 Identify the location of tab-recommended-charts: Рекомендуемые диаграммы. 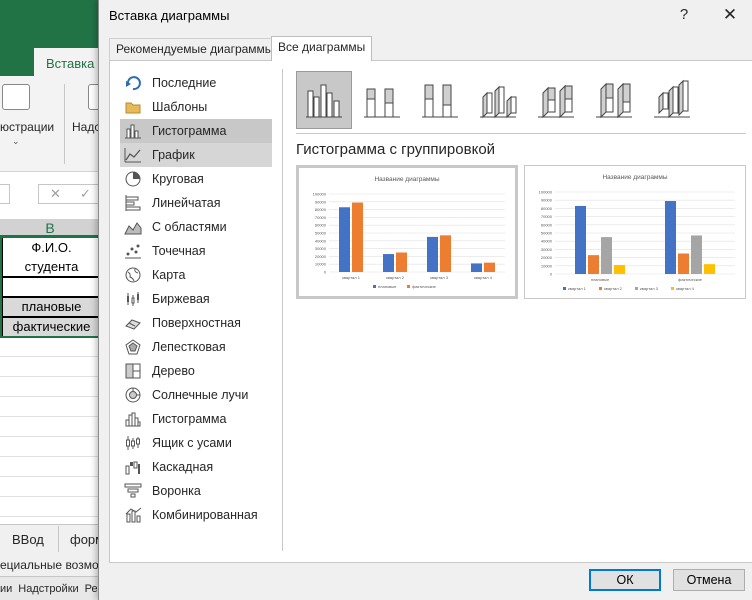
(195, 49).